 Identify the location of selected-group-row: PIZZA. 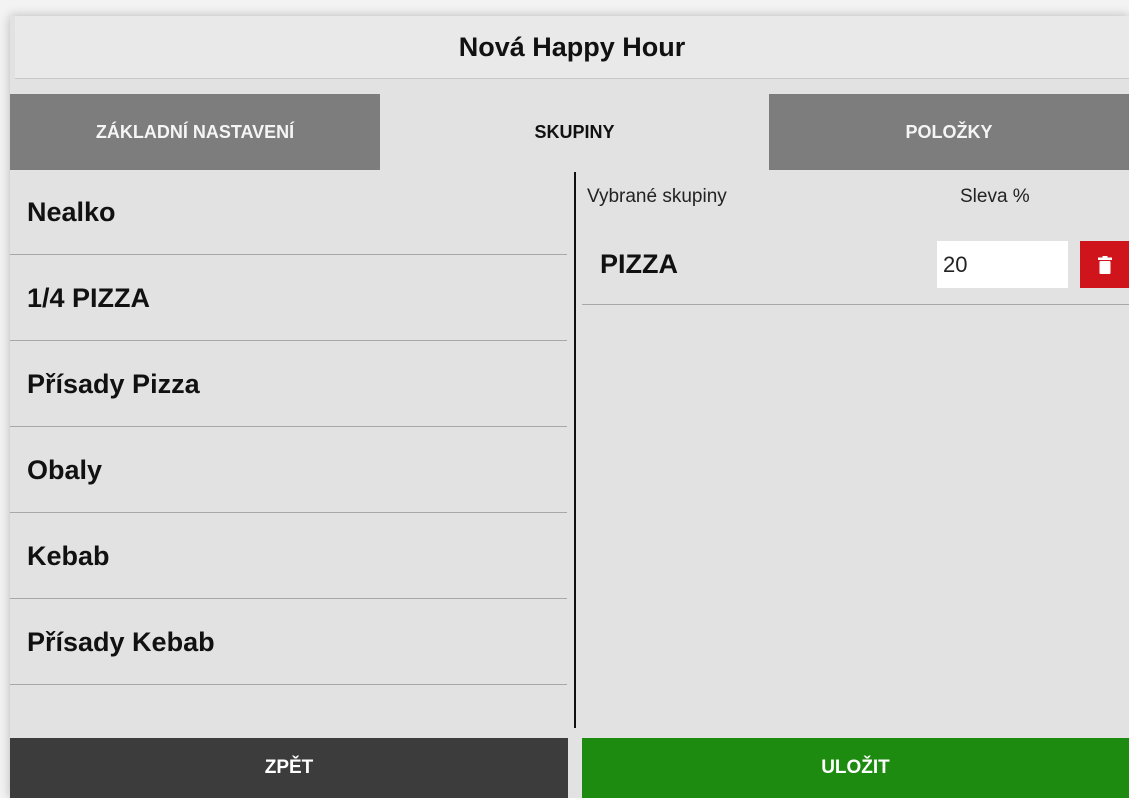
(855, 269).